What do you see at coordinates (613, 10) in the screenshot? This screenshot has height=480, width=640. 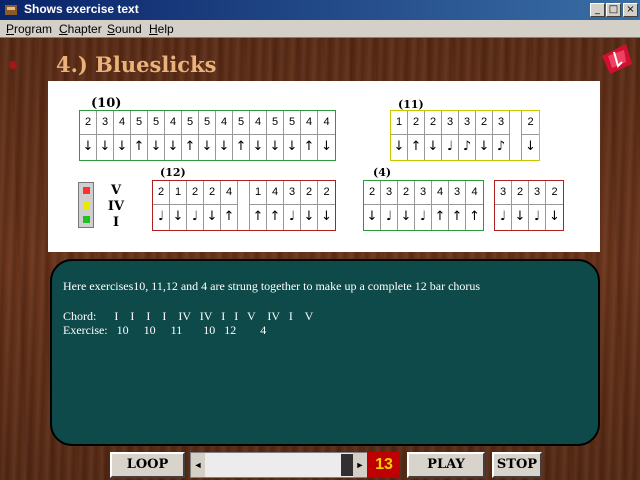 I see `maximize-button: □` at bounding box center [613, 10].